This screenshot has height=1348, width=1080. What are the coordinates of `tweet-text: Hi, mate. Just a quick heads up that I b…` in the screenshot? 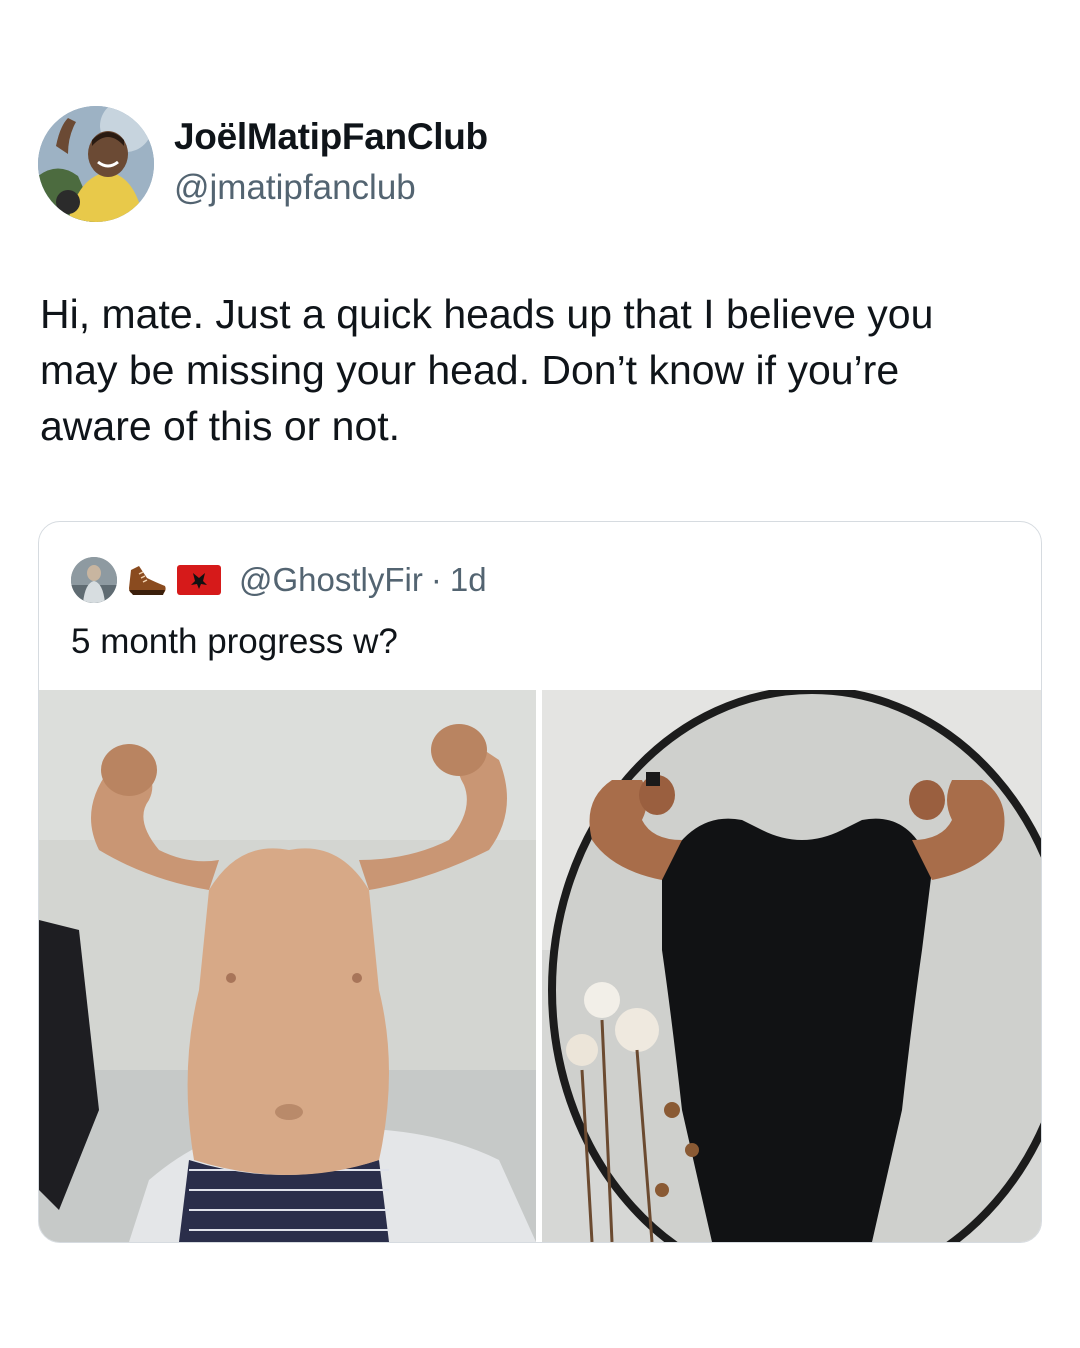 It's located at (487, 370).